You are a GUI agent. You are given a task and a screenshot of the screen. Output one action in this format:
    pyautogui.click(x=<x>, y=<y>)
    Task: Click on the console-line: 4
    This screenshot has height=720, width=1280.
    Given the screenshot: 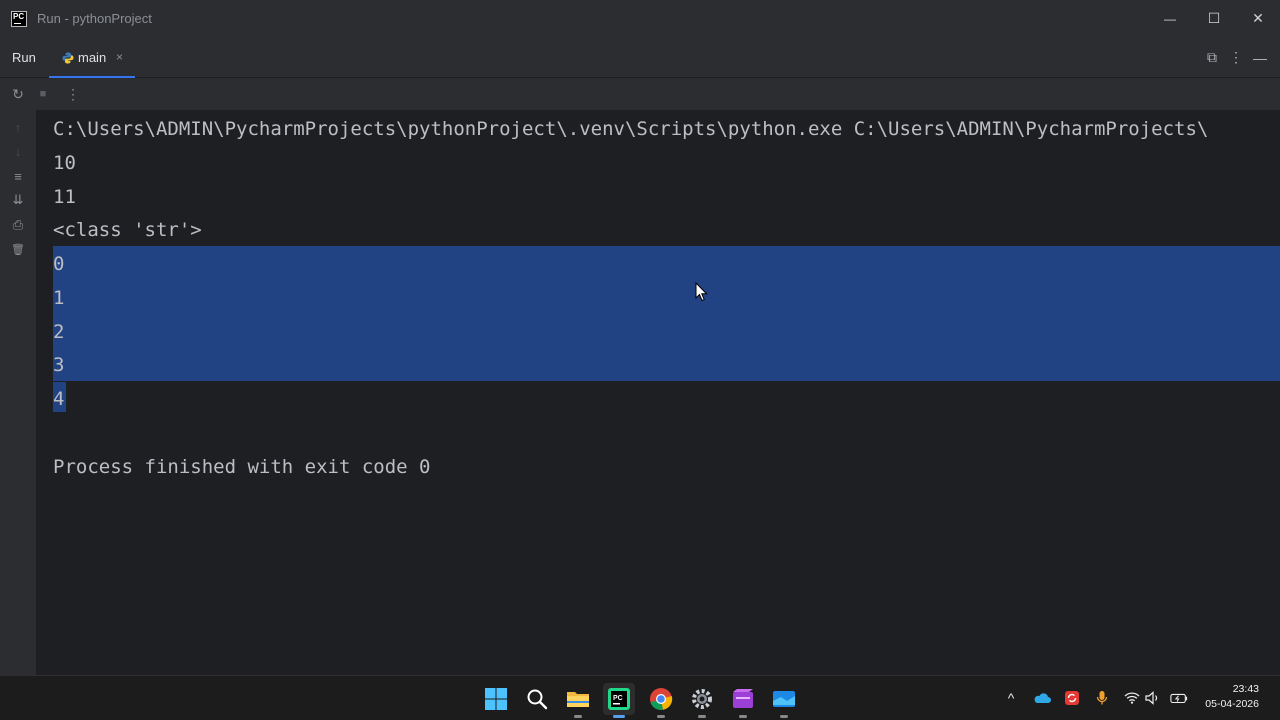 What is the action you would take?
    pyautogui.click(x=59, y=399)
    